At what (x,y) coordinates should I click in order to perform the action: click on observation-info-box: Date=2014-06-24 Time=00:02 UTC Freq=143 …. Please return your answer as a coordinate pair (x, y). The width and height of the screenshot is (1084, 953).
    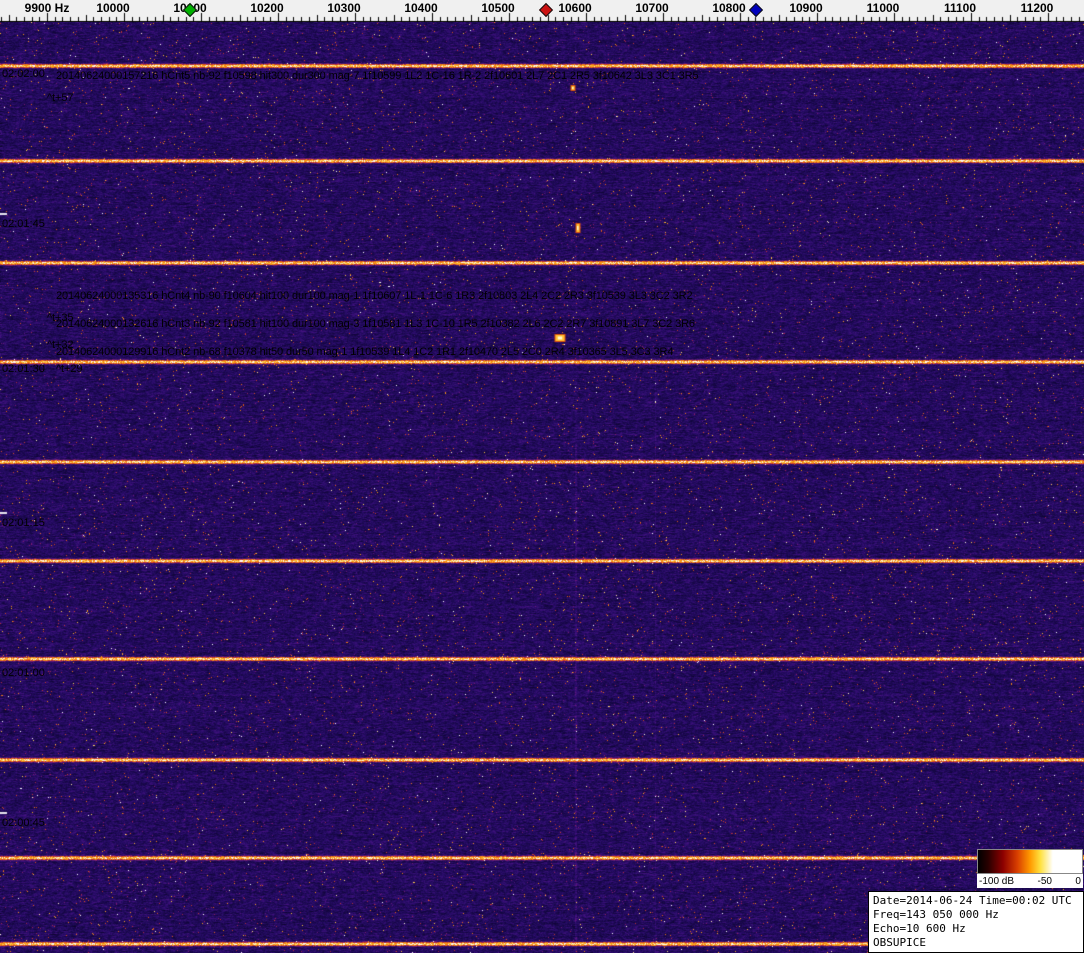
    Looking at the image, I should click on (976, 922).